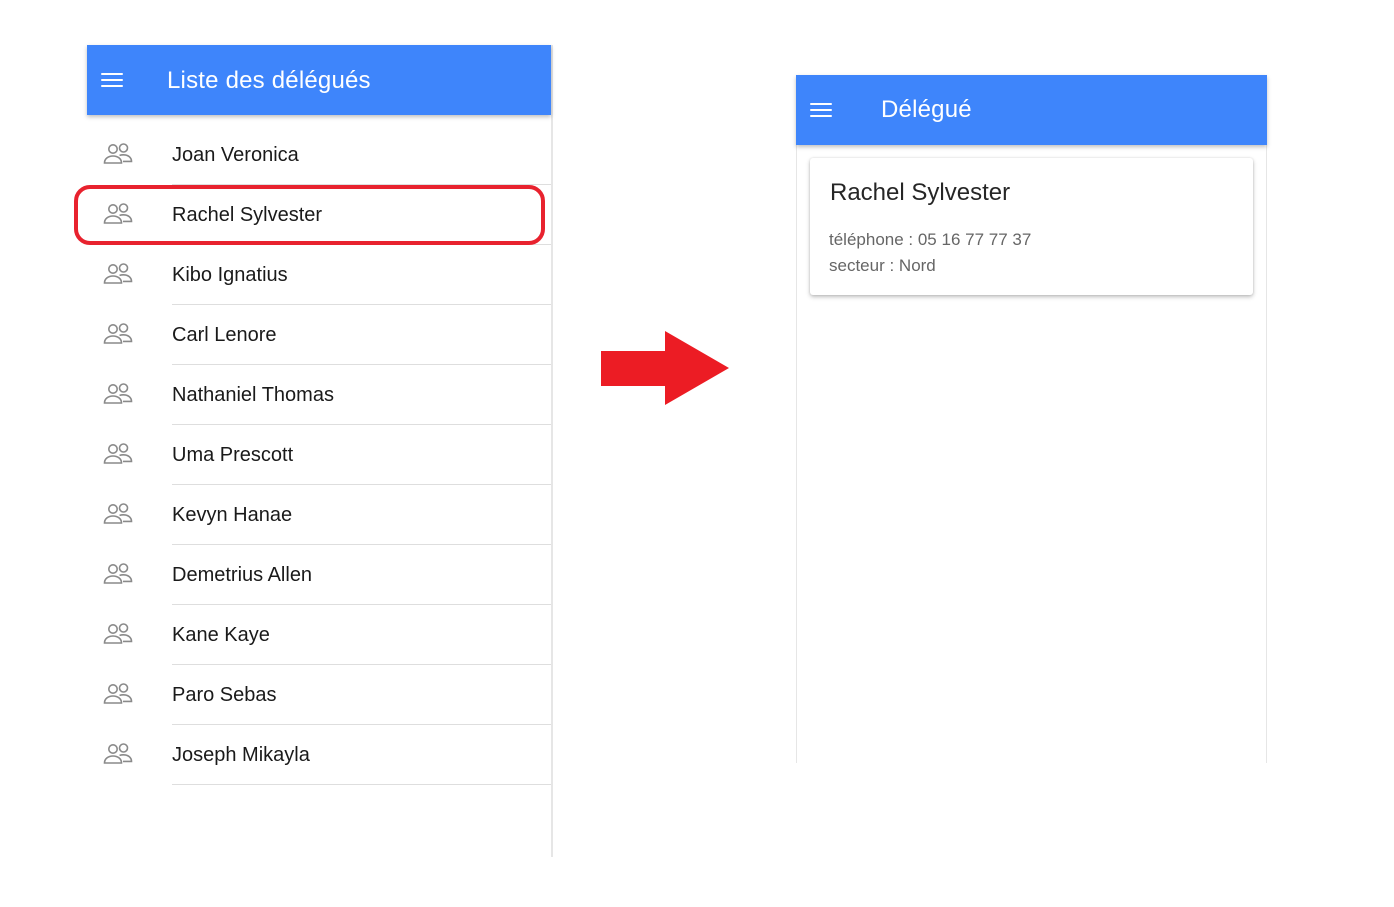  Describe the element at coordinates (241, 755) in the screenshot. I see `list-item-label: Joseph Mikayla` at that location.